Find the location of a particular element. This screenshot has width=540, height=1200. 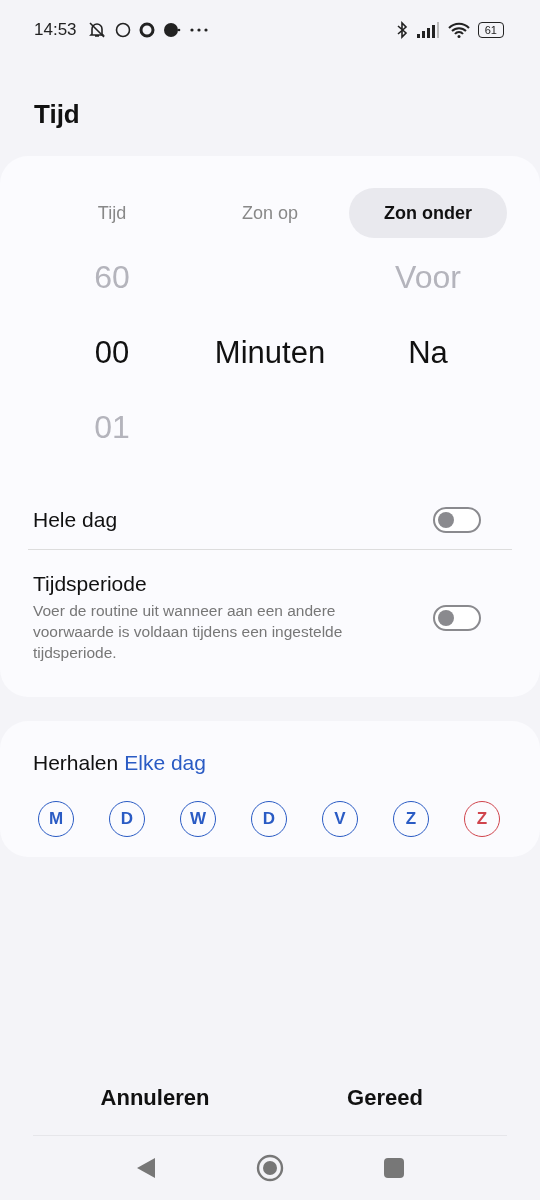

action-button: Annuleren is located at coordinates (155, 1098).